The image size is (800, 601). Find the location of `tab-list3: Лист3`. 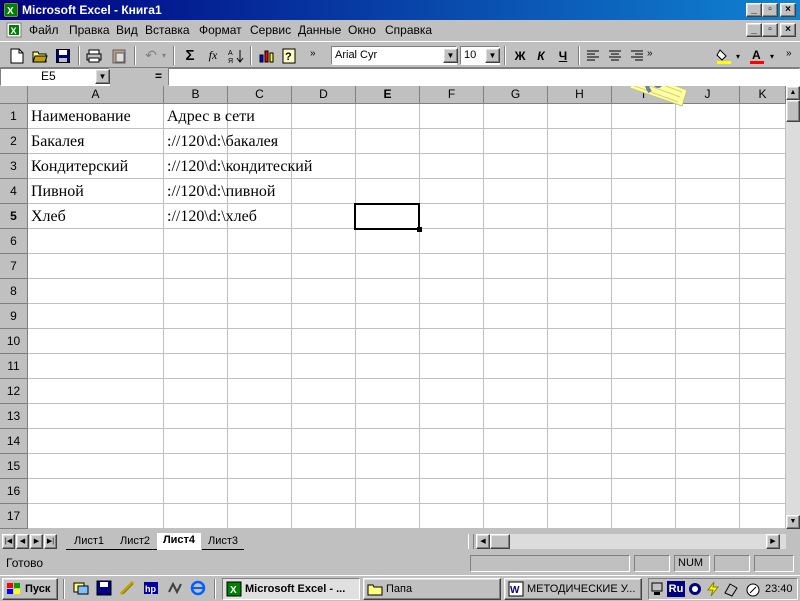

tab-list3: Лист3 is located at coordinates (223, 542).